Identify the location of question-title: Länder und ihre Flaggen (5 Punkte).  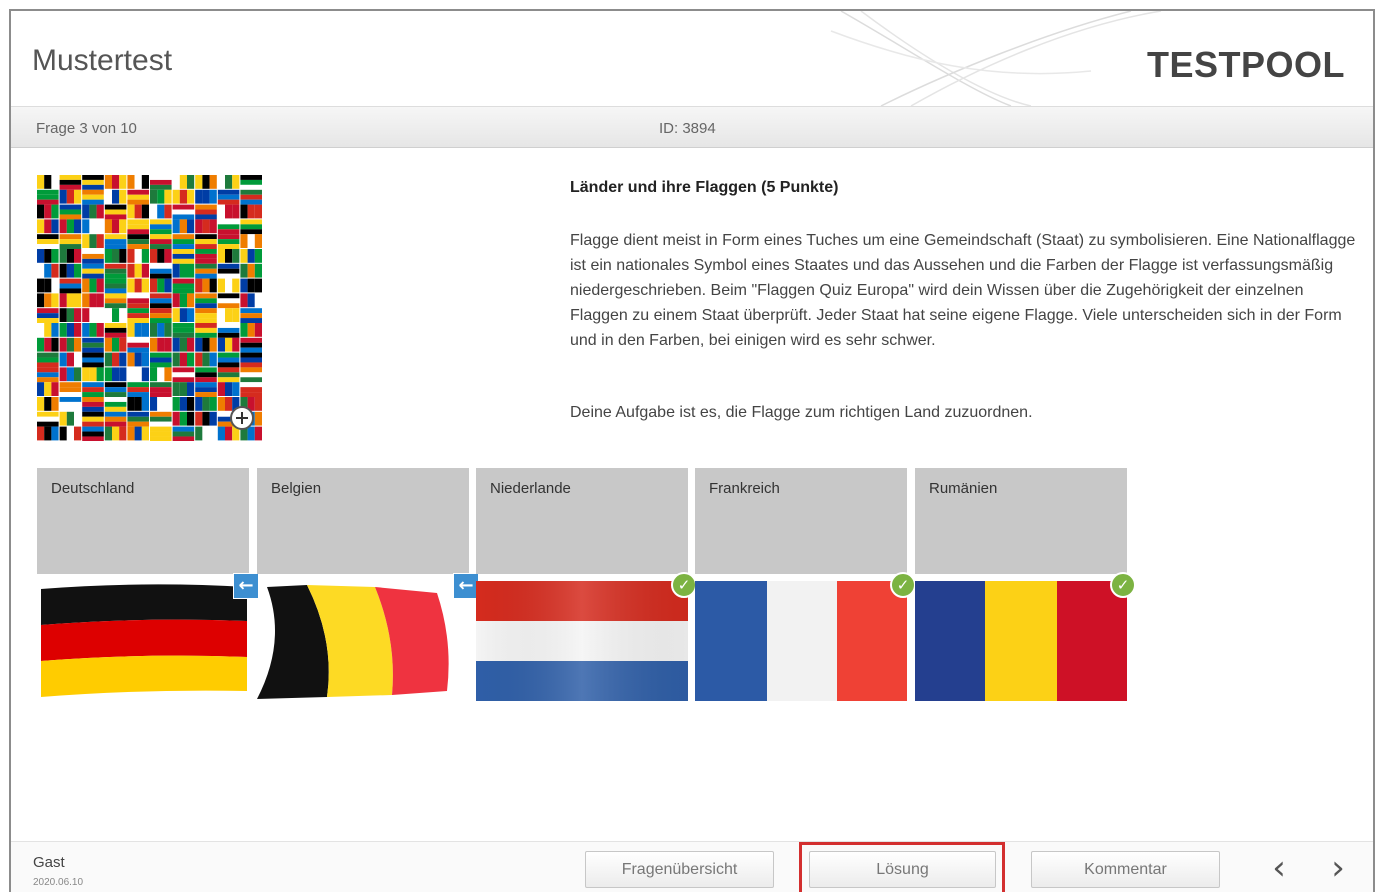
(704, 187).